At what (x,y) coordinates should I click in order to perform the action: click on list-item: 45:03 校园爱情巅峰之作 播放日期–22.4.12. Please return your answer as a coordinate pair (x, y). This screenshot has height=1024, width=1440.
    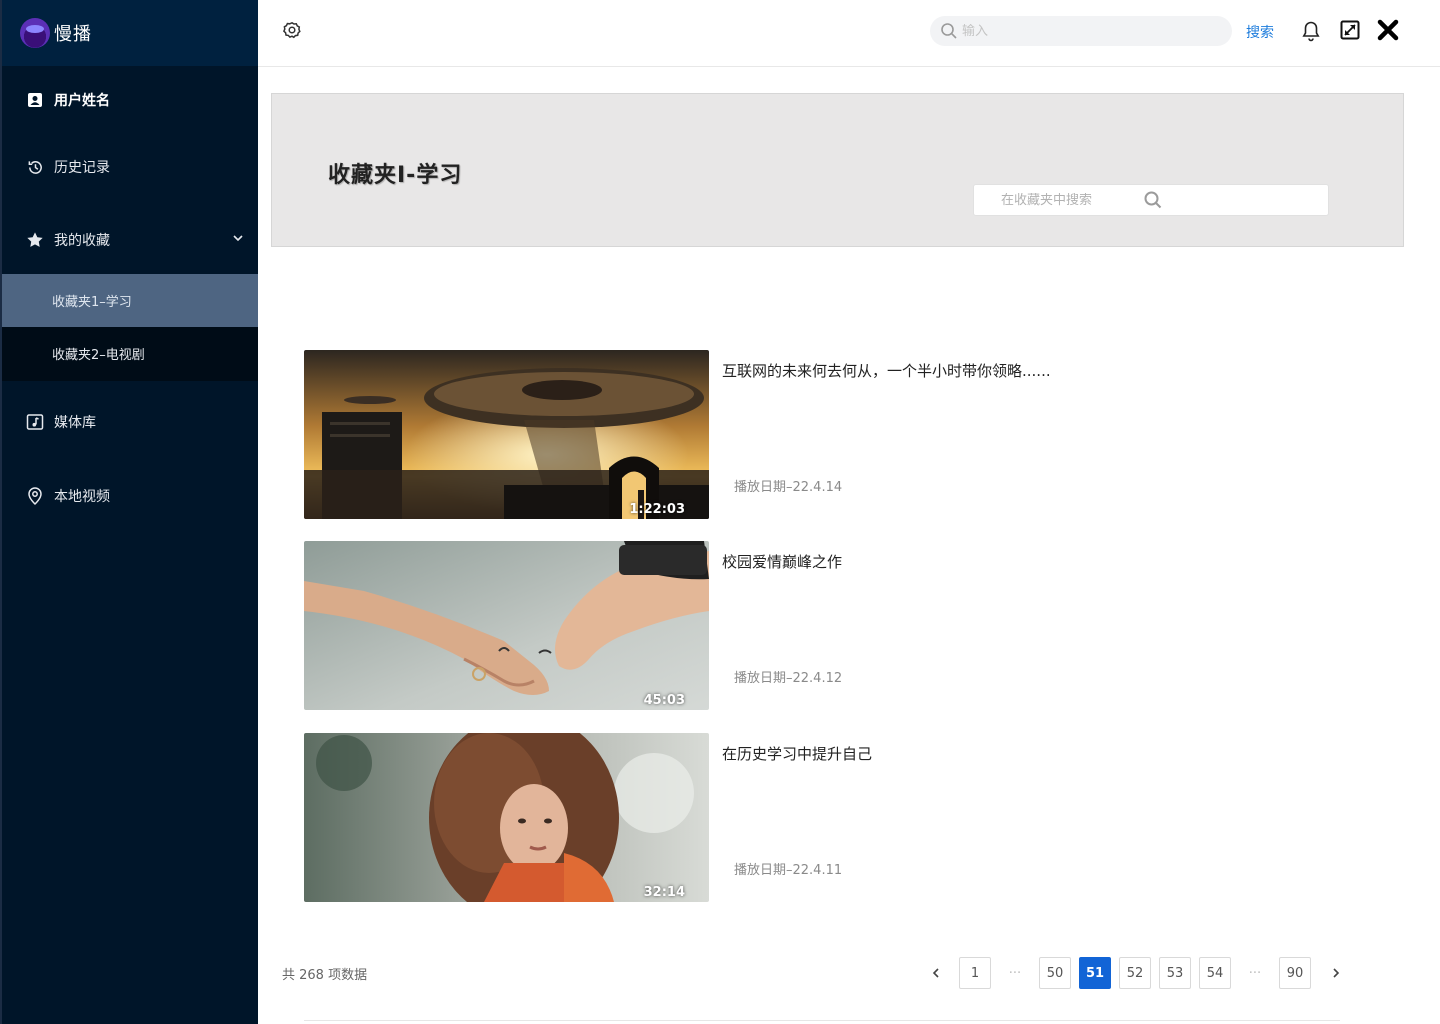
    Looking at the image, I should click on (804, 625).